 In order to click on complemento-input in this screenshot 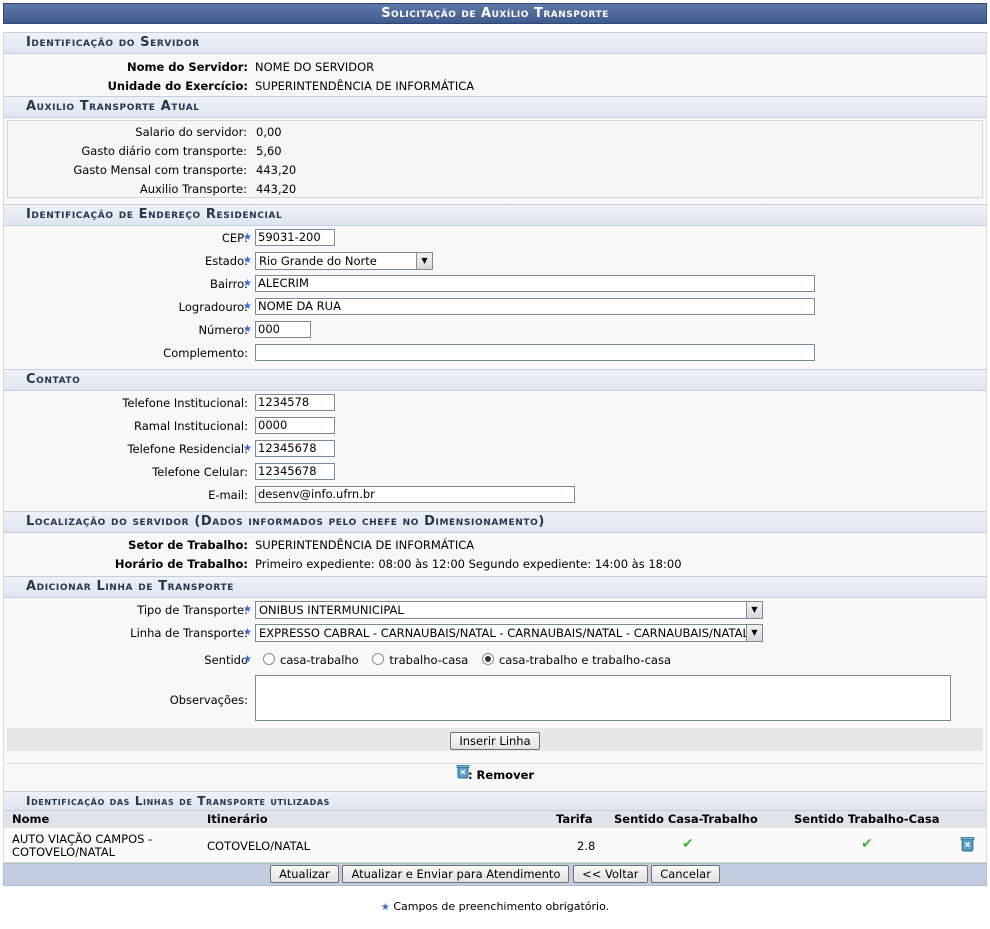, I will do `click(535, 352)`.